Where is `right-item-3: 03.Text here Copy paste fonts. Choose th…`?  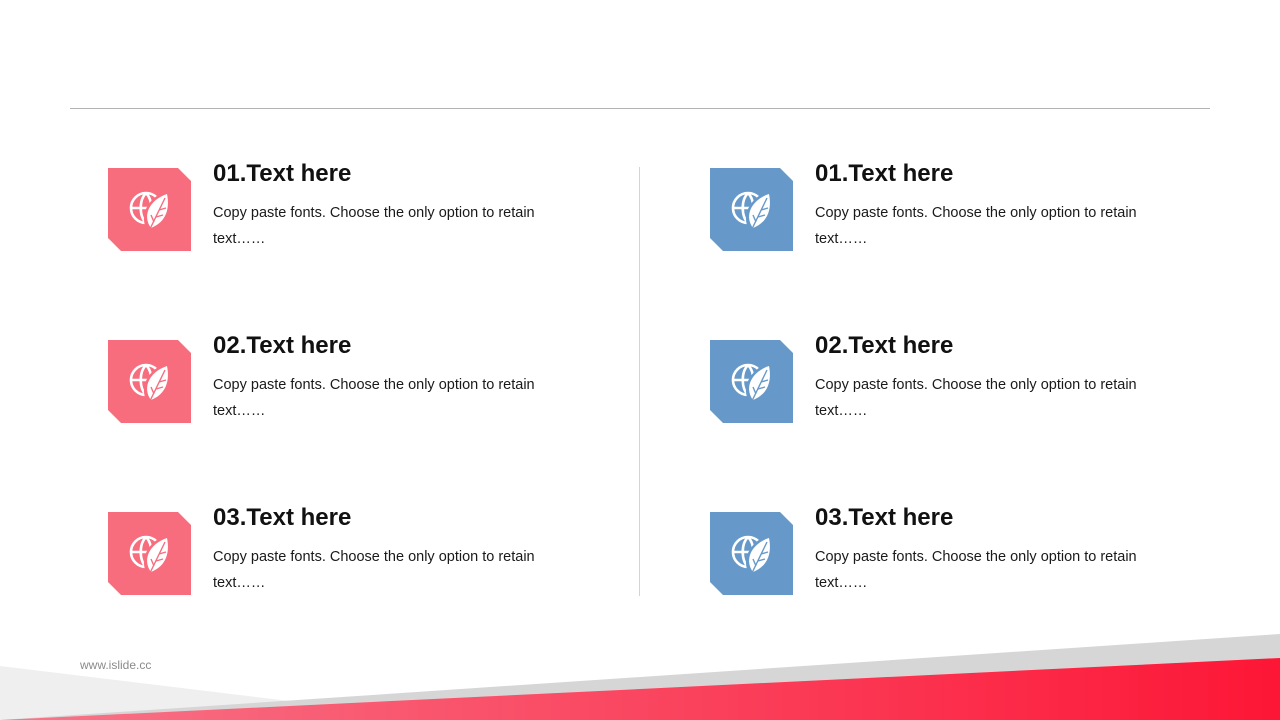 right-item-3: 03.Text here Copy paste fonts. Choose th… is located at coordinates (940, 553).